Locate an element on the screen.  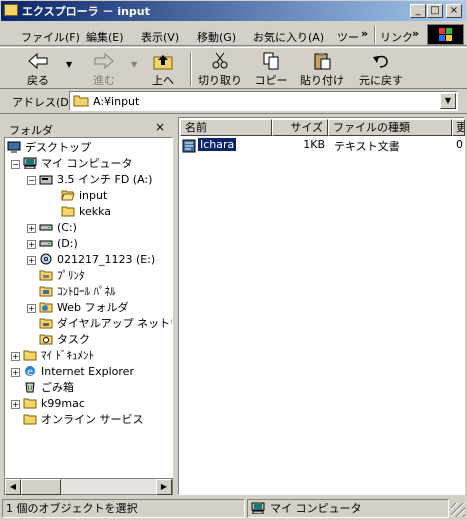
address-dropdown-button: ▼ is located at coordinates (448, 101).